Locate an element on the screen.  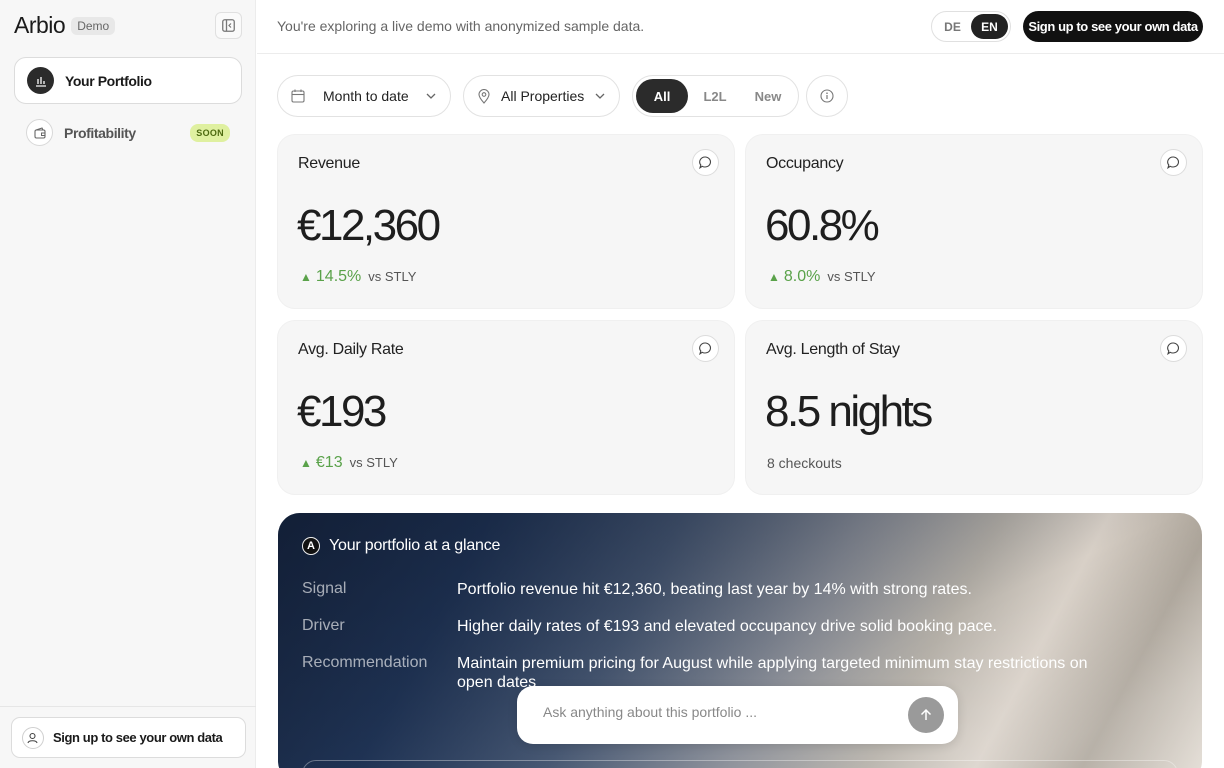
send-button is located at coordinates (926, 715).